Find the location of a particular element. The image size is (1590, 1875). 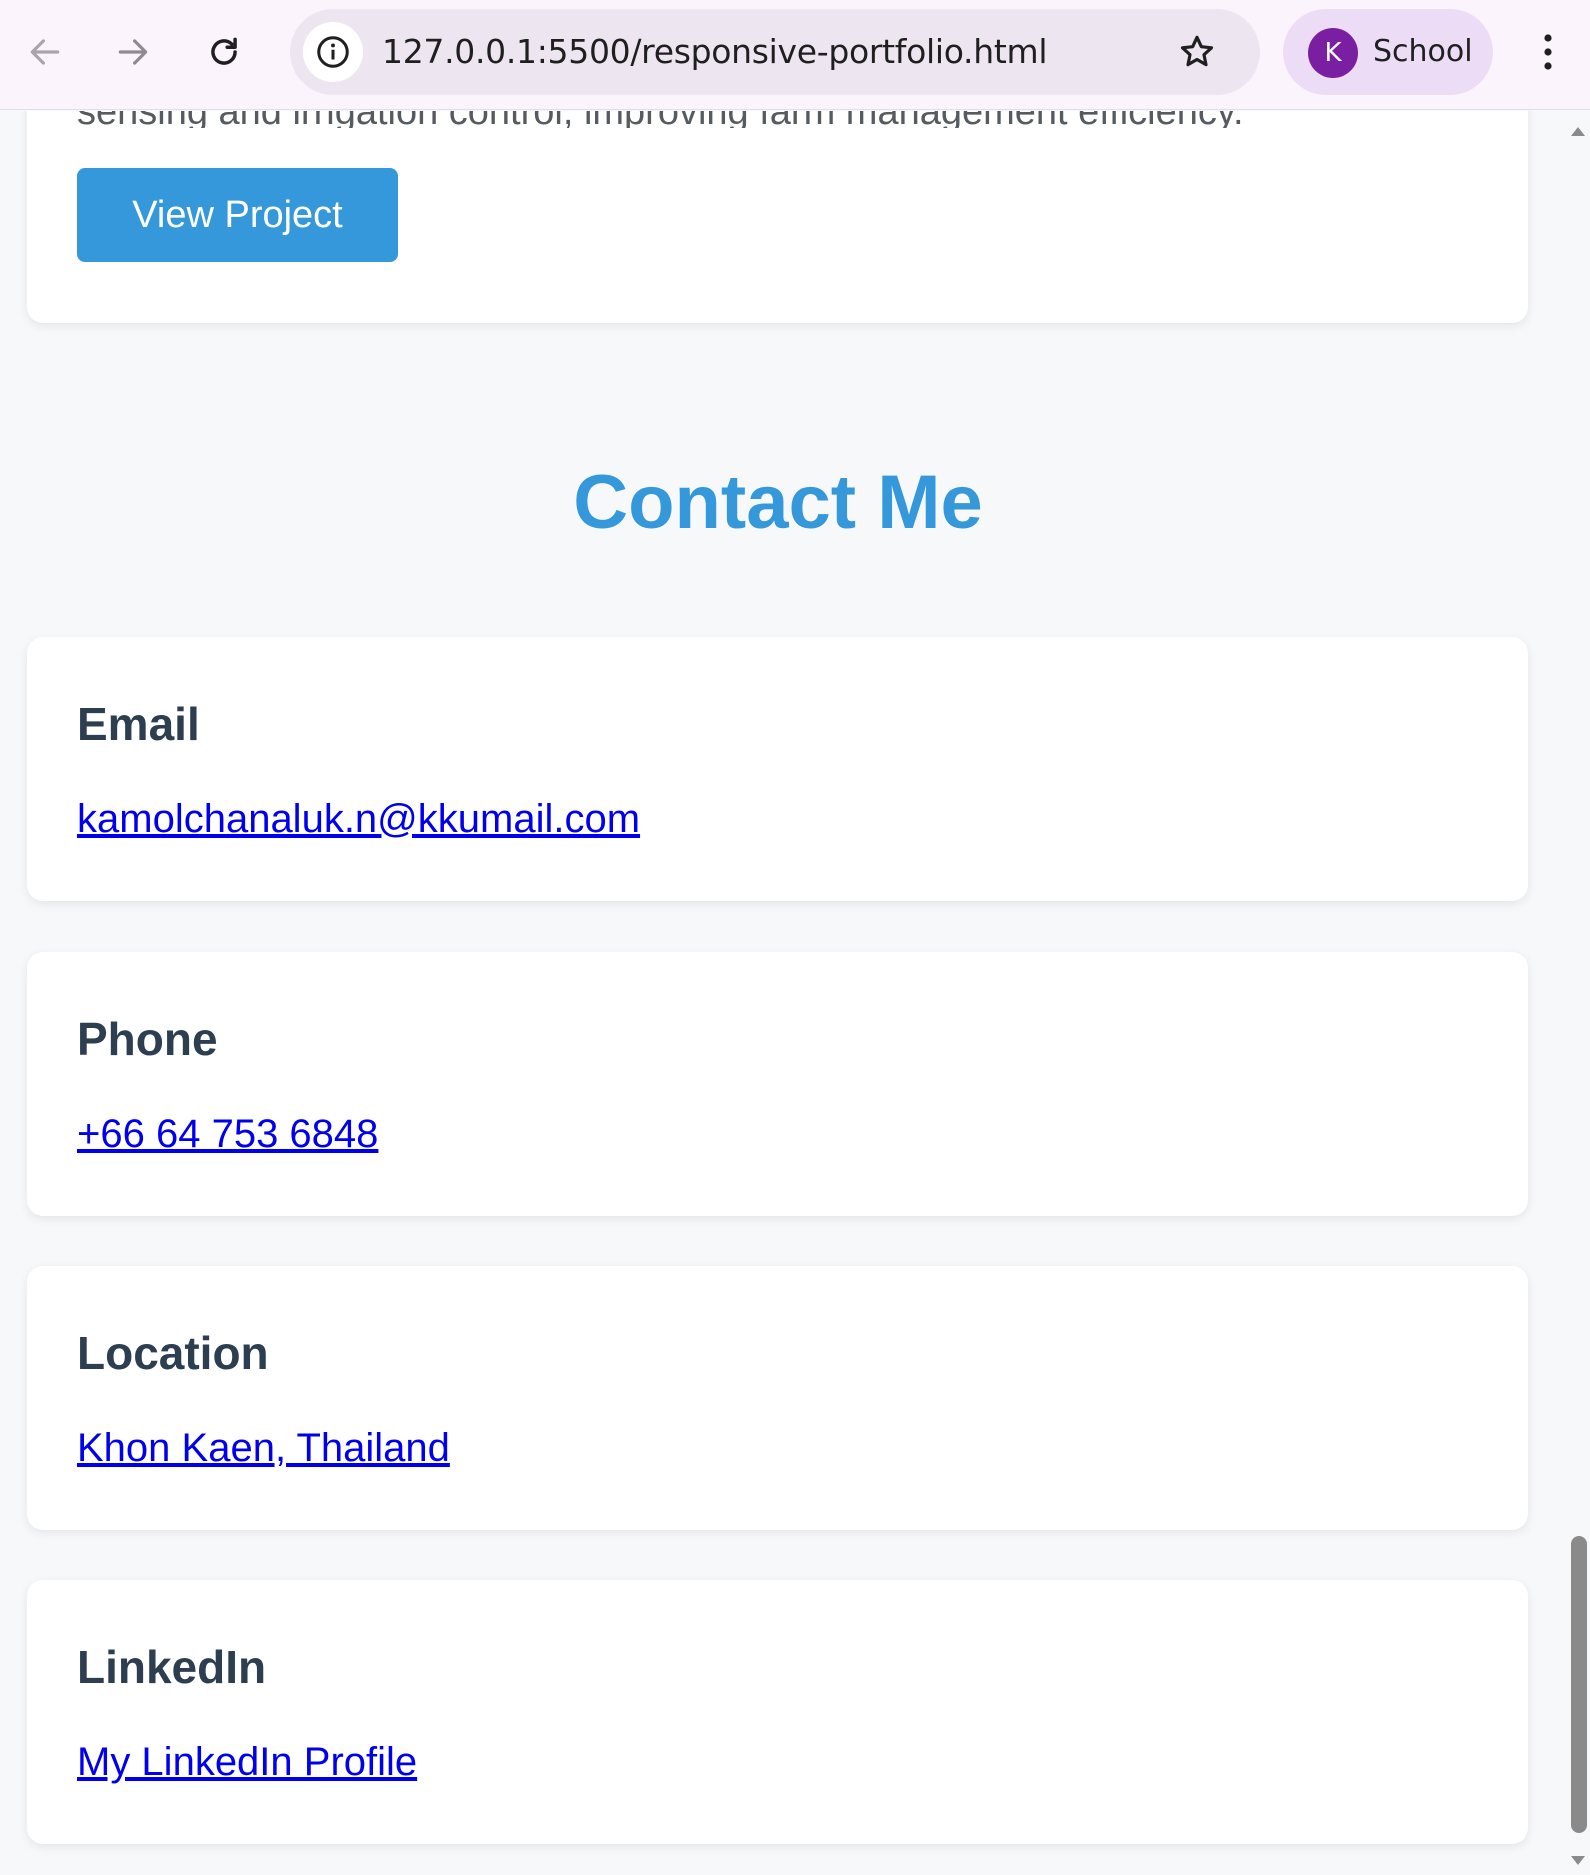

kebab-menu-icon is located at coordinates (1548, 52).